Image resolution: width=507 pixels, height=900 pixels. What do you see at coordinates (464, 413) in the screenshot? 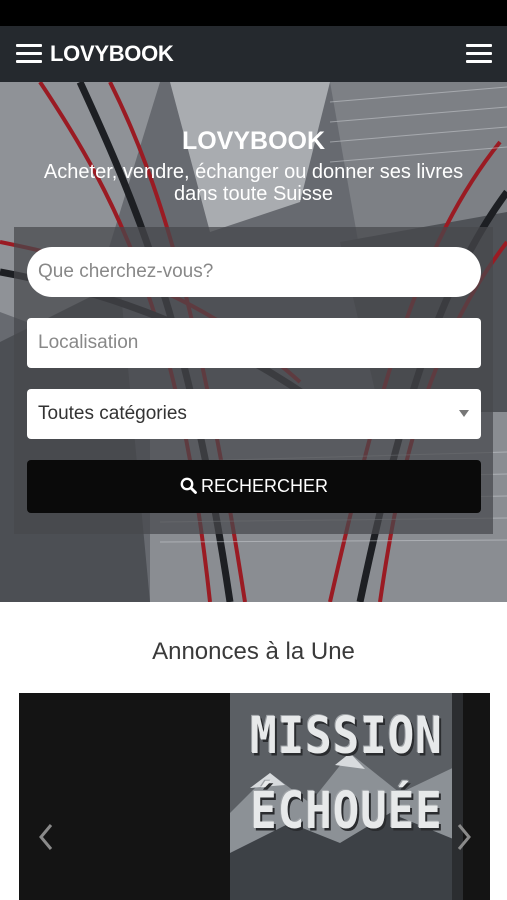
I see `caret-down-icon` at bounding box center [464, 413].